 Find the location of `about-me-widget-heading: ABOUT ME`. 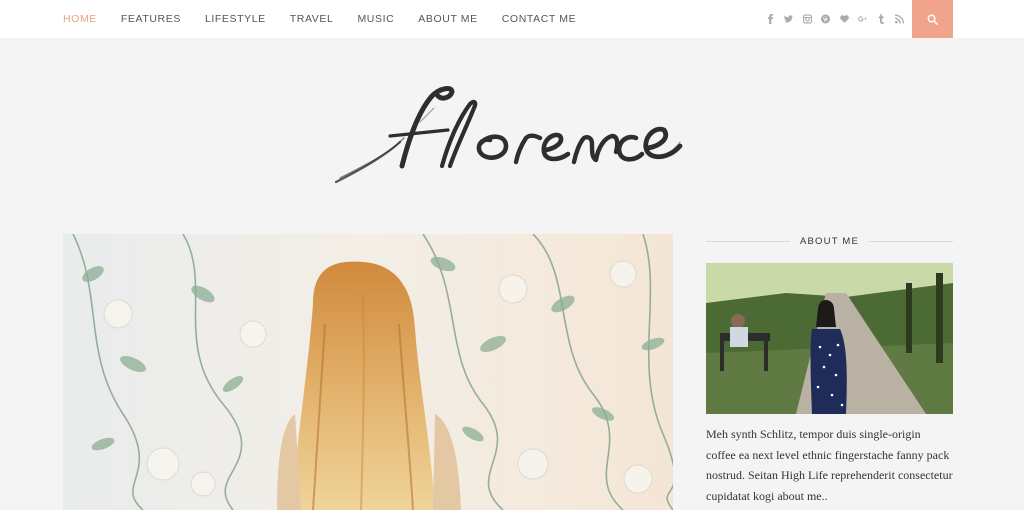

about-me-widget-heading: ABOUT ME is located at coordinates (830, 241).